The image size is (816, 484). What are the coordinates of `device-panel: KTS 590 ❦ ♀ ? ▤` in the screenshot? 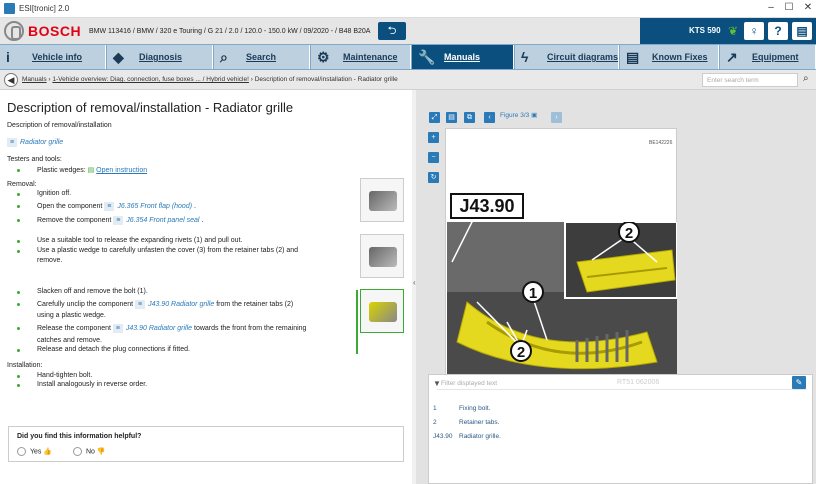 It's located at (728, 31).